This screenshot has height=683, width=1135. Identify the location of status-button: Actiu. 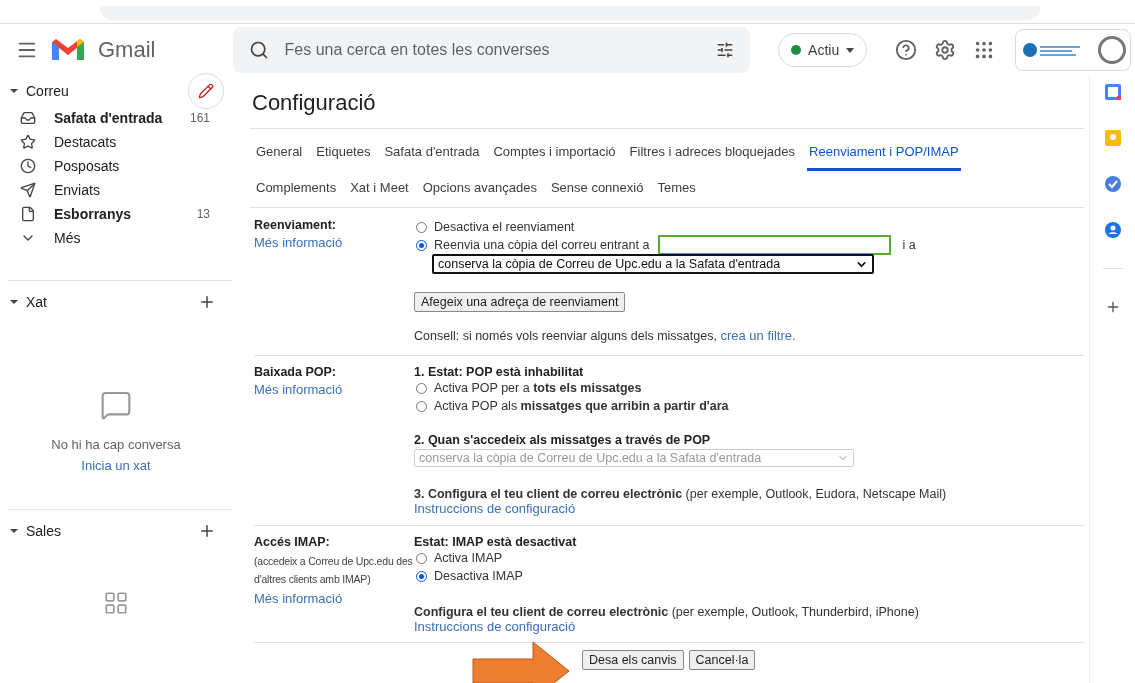
(823, 50).